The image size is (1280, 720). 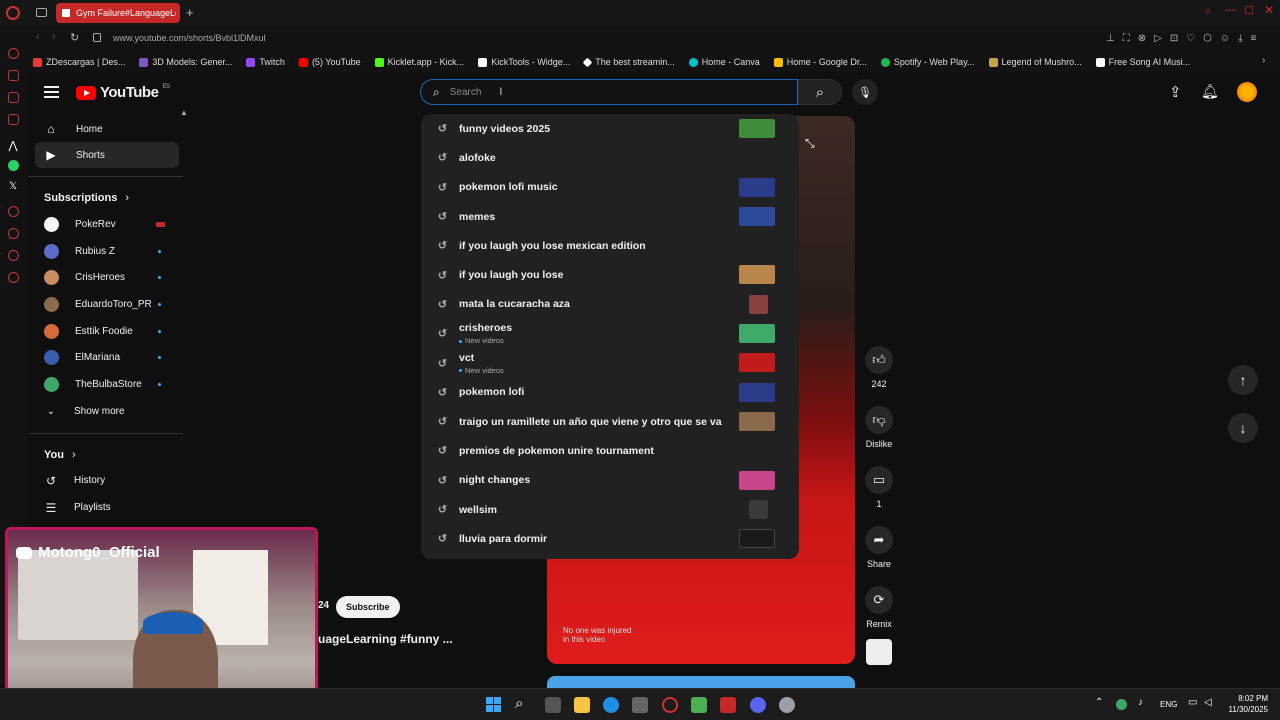 I want to click on task-view-icon, so click(x=553, y=705).